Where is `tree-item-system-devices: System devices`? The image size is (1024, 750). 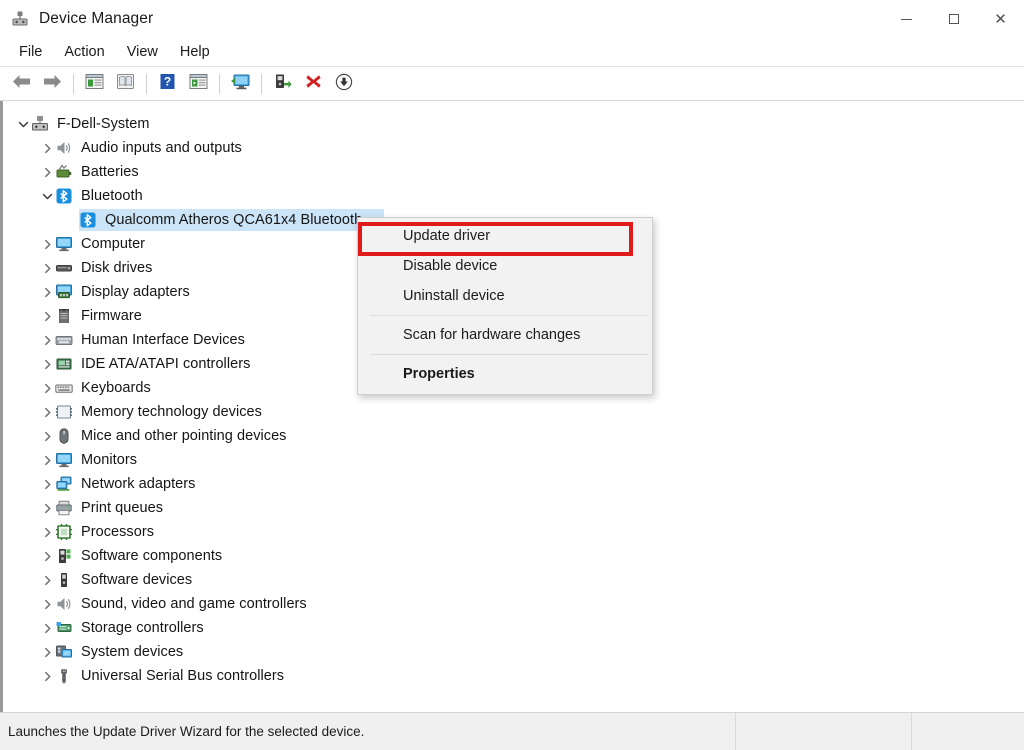
tree-item-system-devices: System devices is located at coordinates (513, 652).